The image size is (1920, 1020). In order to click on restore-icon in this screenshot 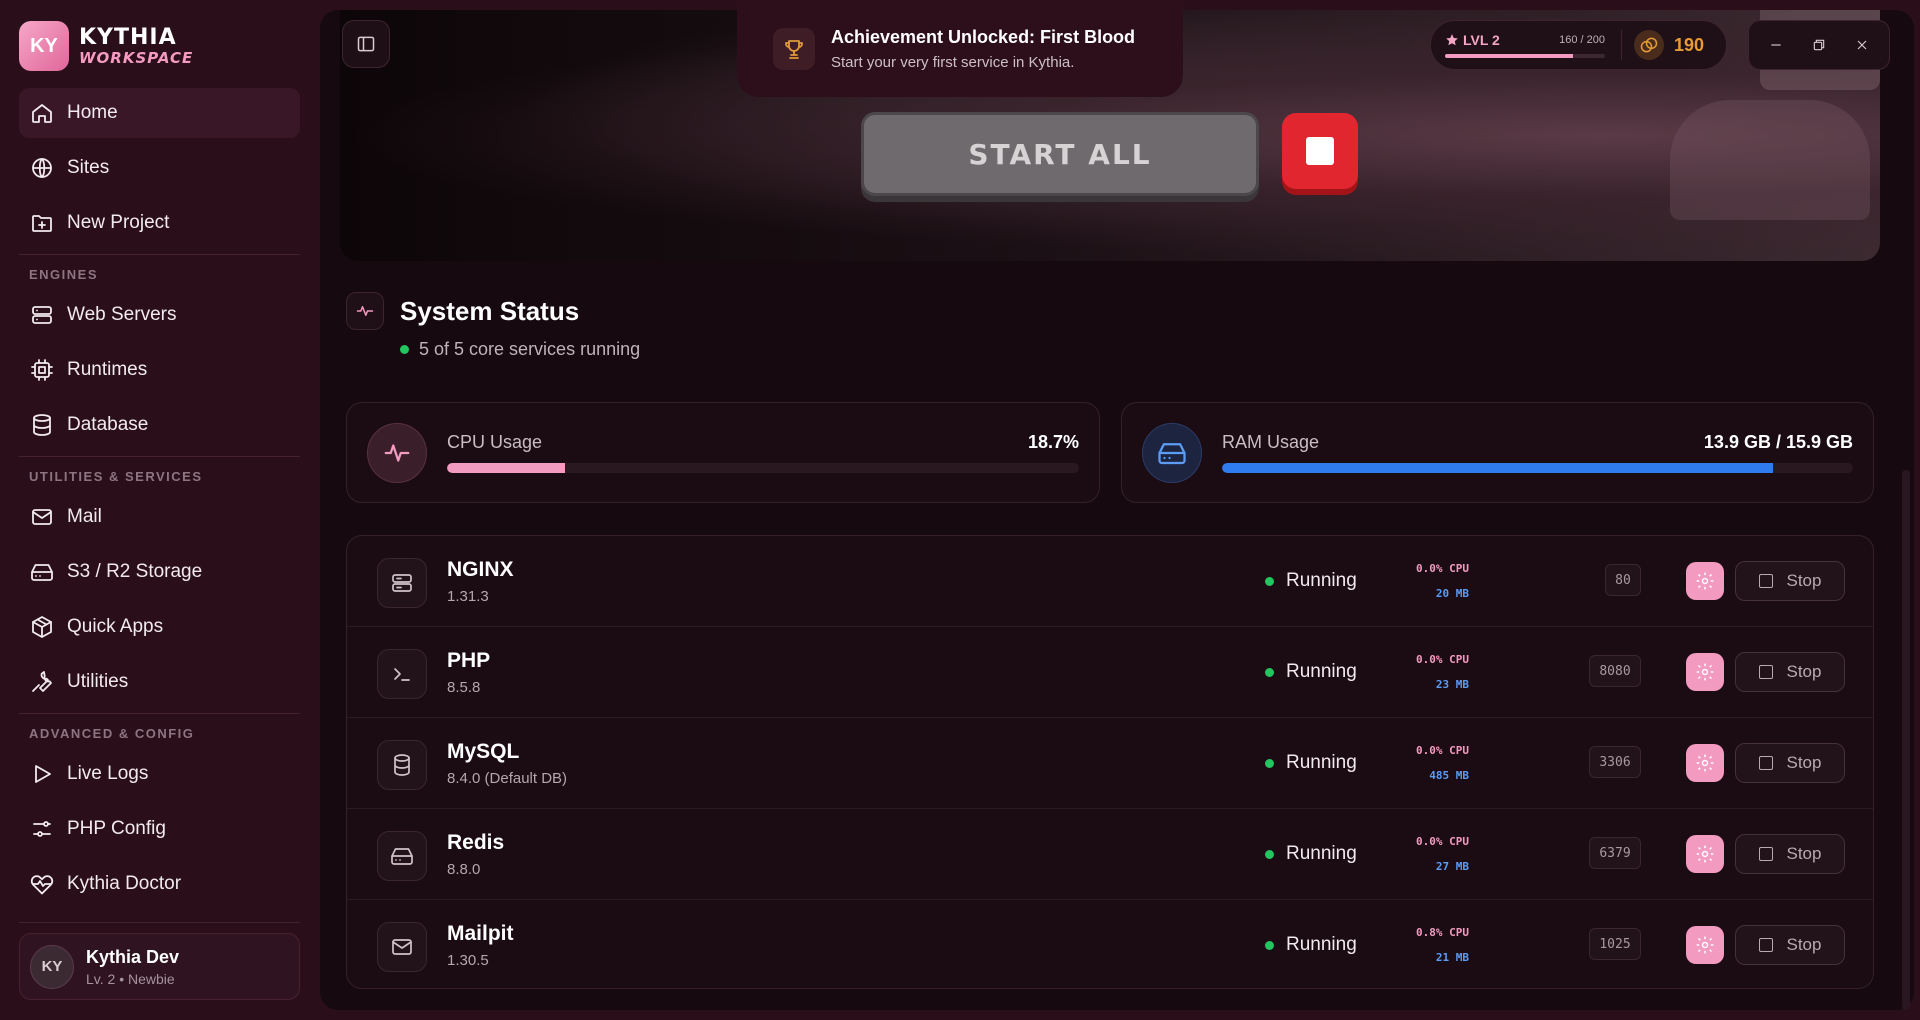, I will do `click(1819, 45)`.